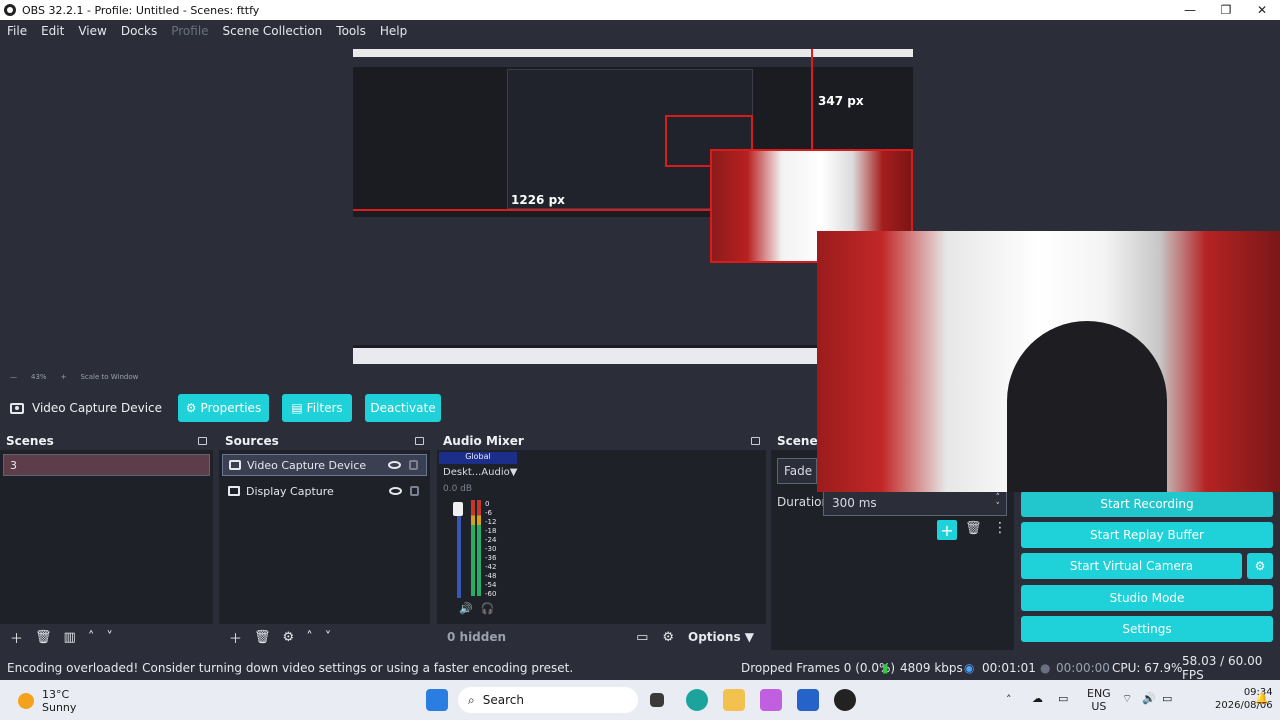 Image resolution: width=1280 pixels, height=720 pixels. I want to click on settings-button: Settings, so click(1147, 629).